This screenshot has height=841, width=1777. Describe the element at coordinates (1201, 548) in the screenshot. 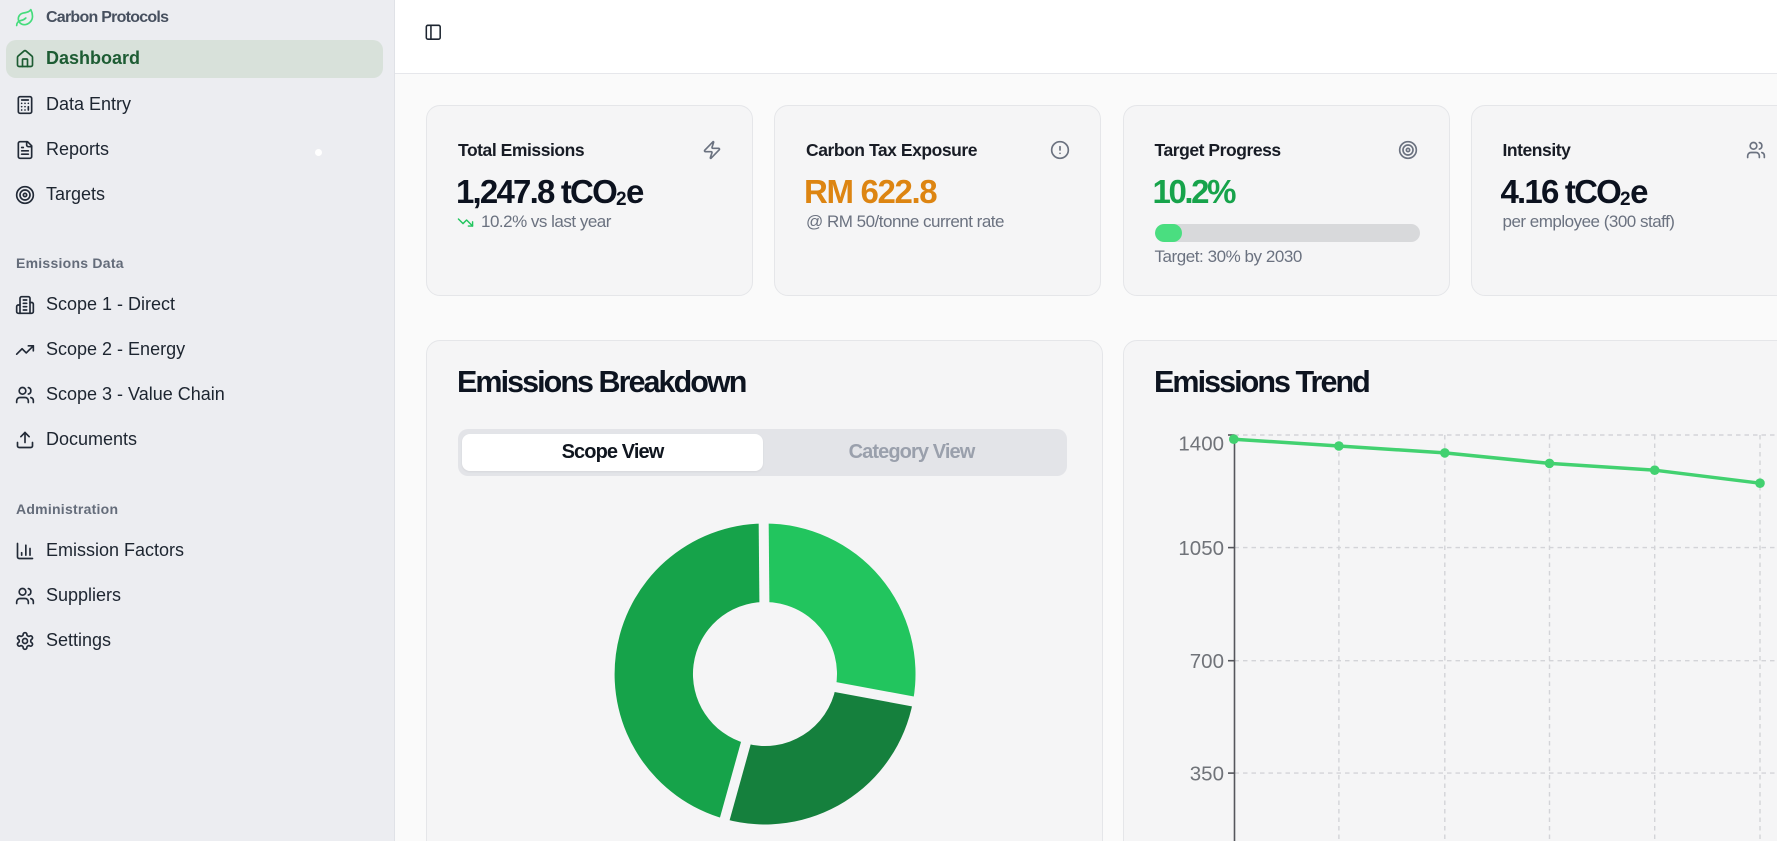

I see `svg-text: 1050` at that location.